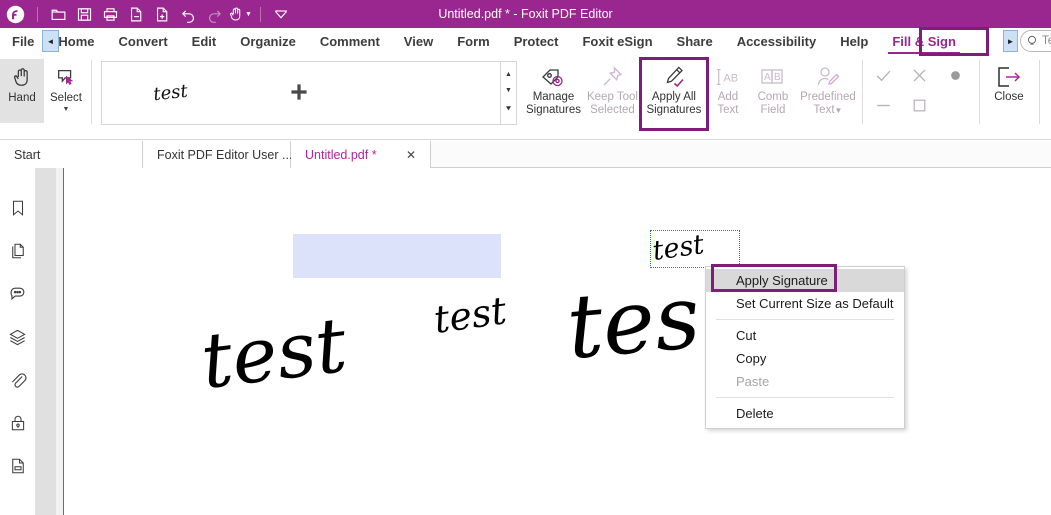 This screenshot has width=1051, height=515. Describe the element at coordinates (188, 14) in the screenshot. I see `undo-icon` at that location.